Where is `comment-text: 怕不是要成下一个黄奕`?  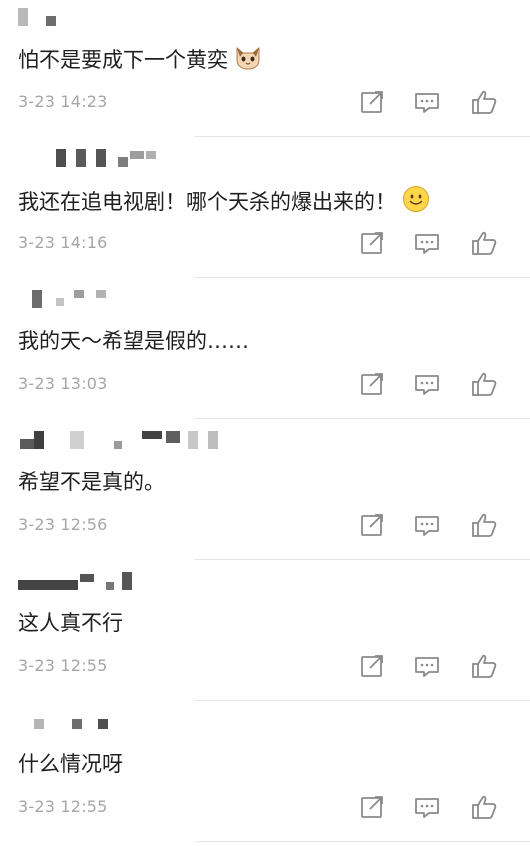 comment-text: 怕不是要成下一个黄奕 is located at coordinates (140, 61).